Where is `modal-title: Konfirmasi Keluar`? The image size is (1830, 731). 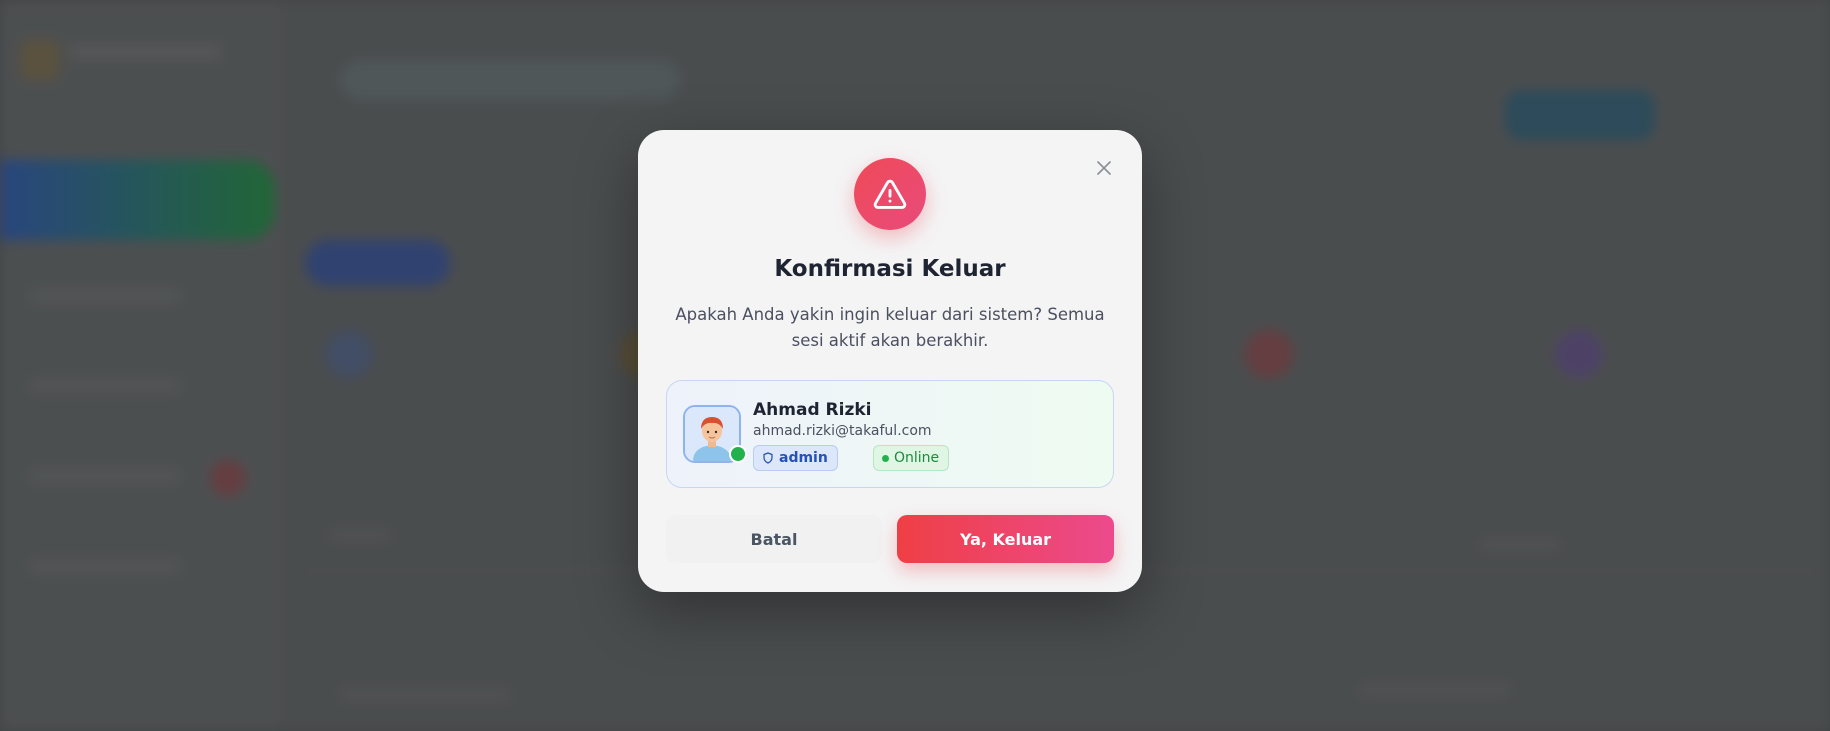 modal-title: Konfirmasi Keluar is located at coordinates (890, 269).